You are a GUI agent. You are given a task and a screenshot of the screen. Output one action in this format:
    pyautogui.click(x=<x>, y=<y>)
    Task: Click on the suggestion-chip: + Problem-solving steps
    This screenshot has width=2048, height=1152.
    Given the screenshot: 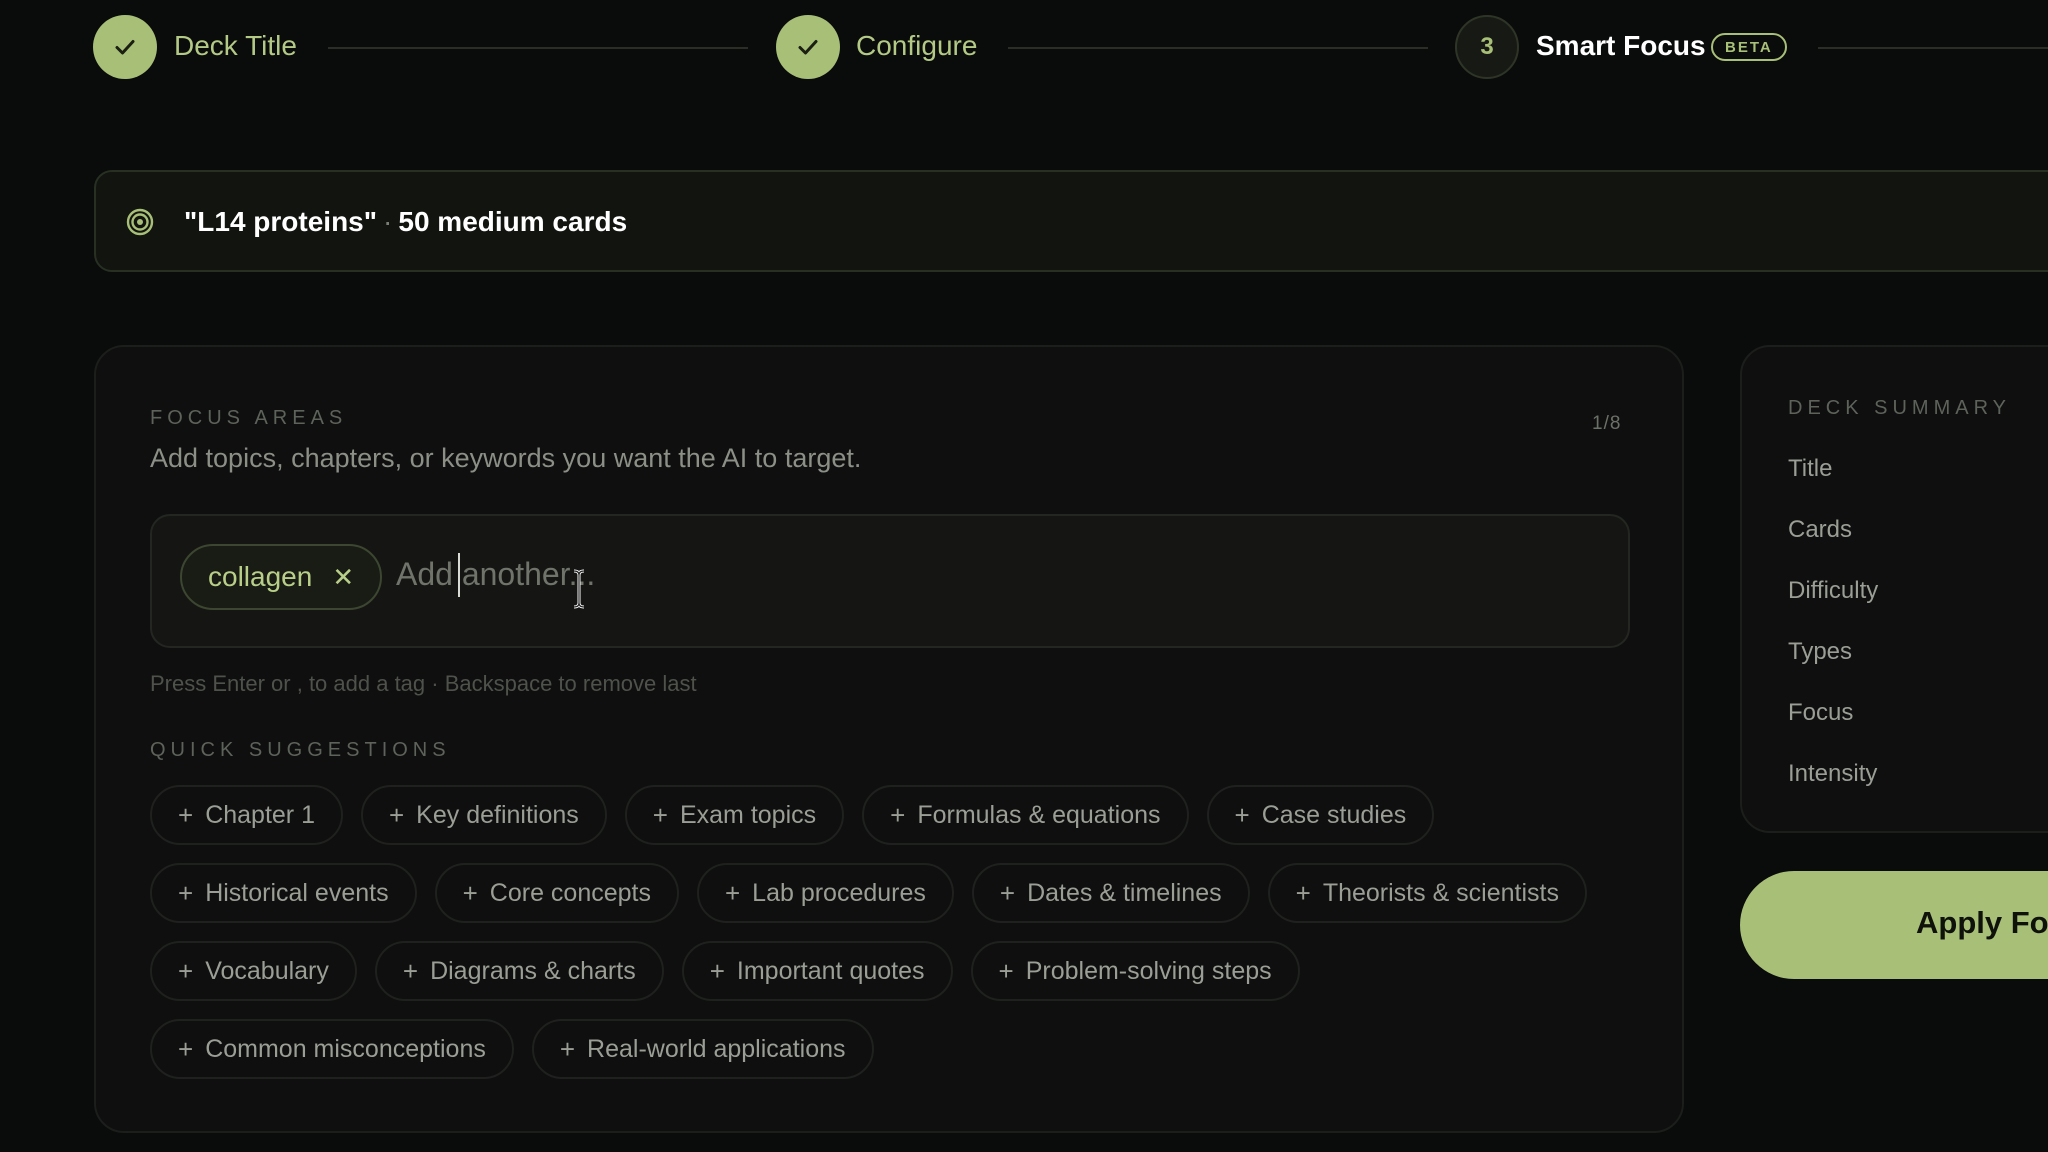 What is the action you would take?
    pyautogui.click(x=1135, y=971)
    